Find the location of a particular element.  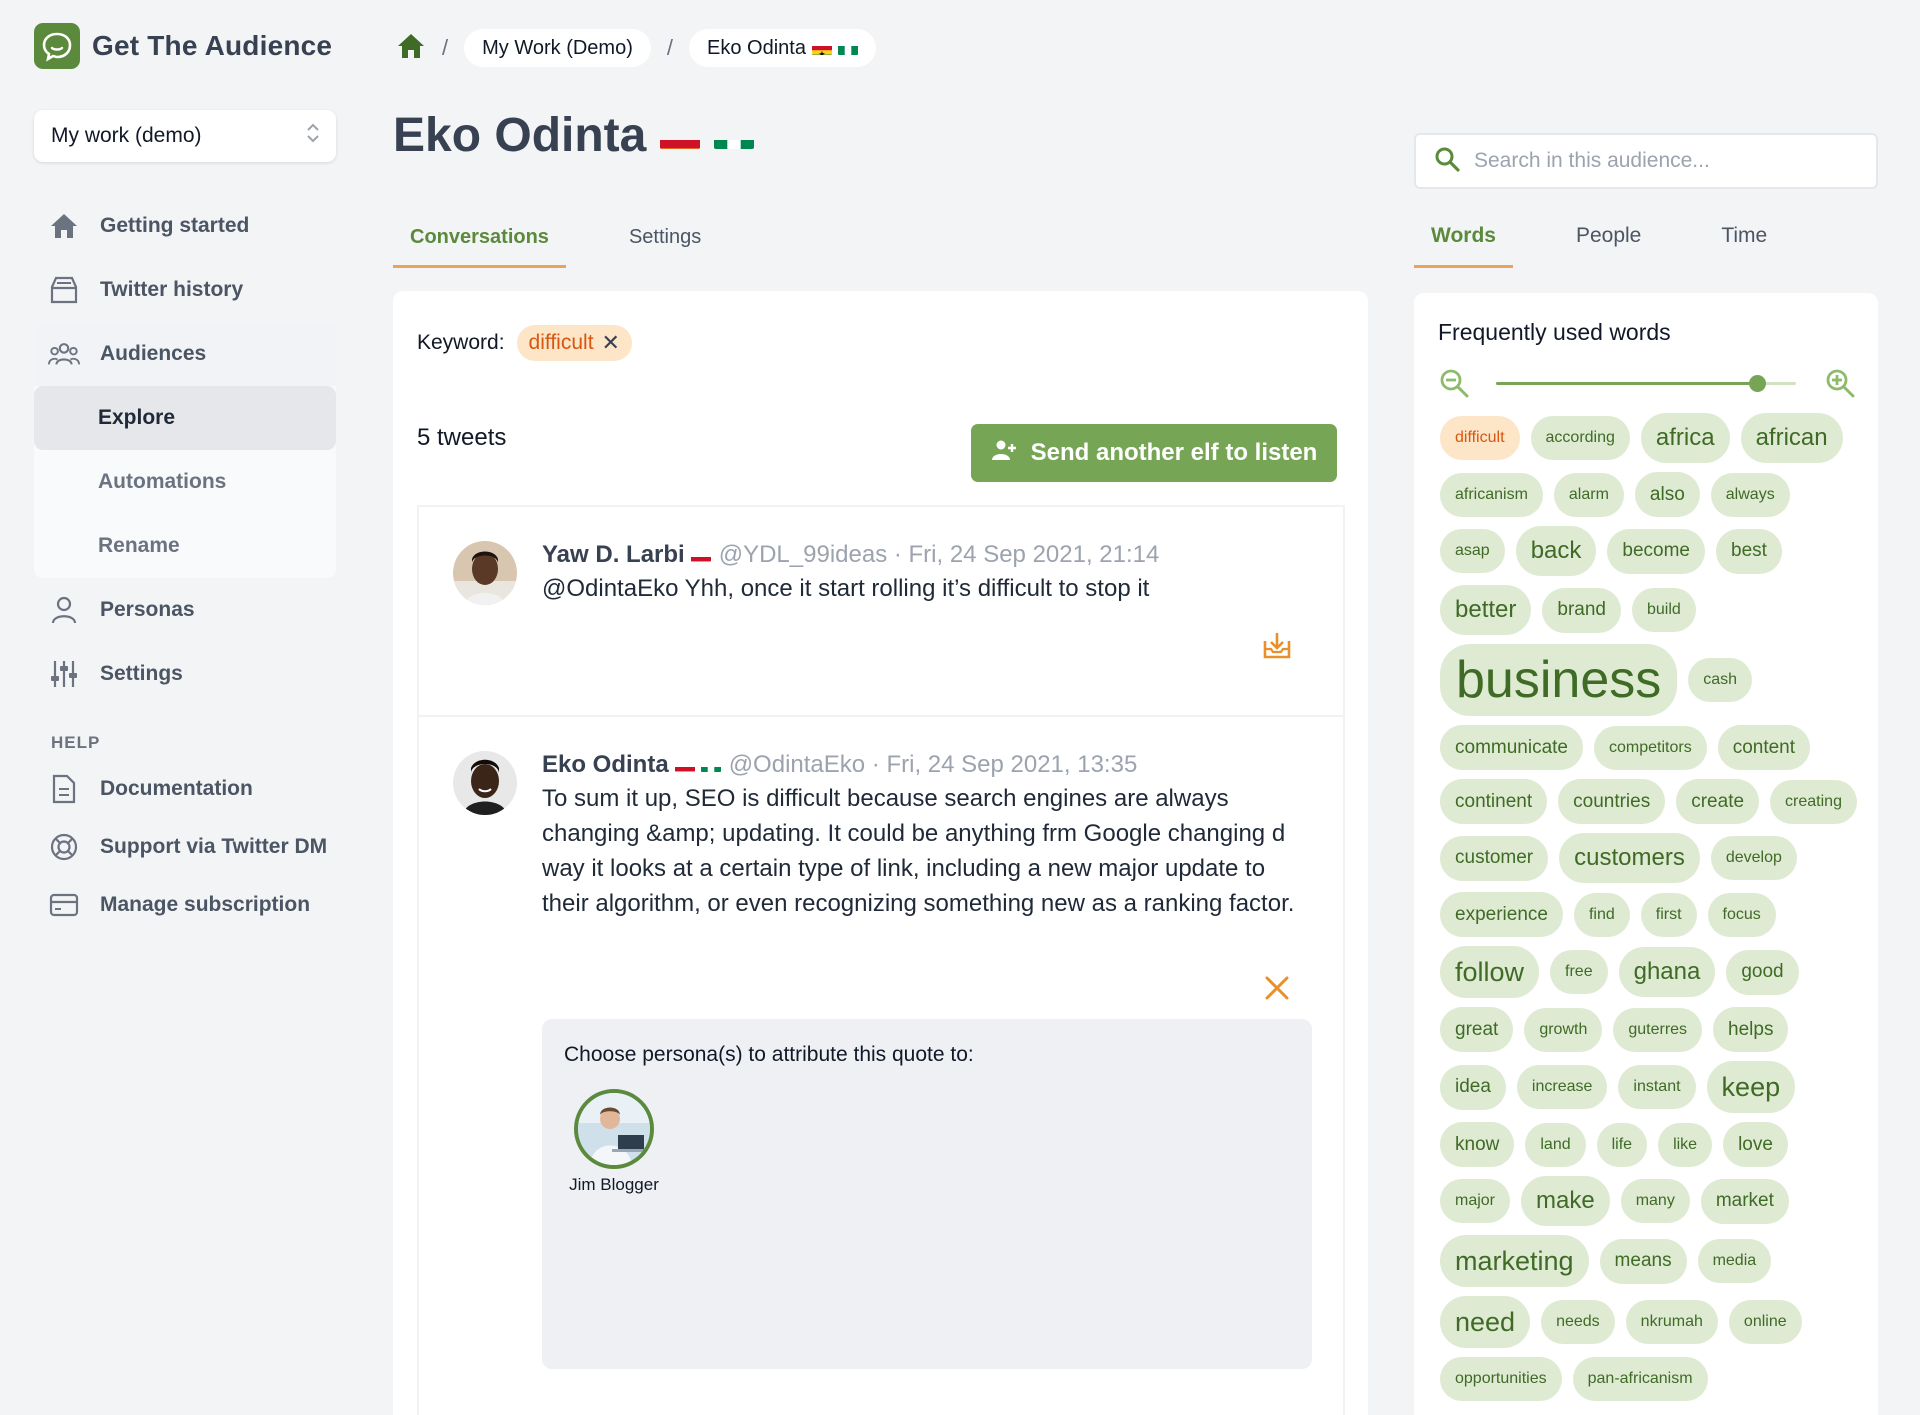

nav-explore: Explore is located at coordinates (185, 418).